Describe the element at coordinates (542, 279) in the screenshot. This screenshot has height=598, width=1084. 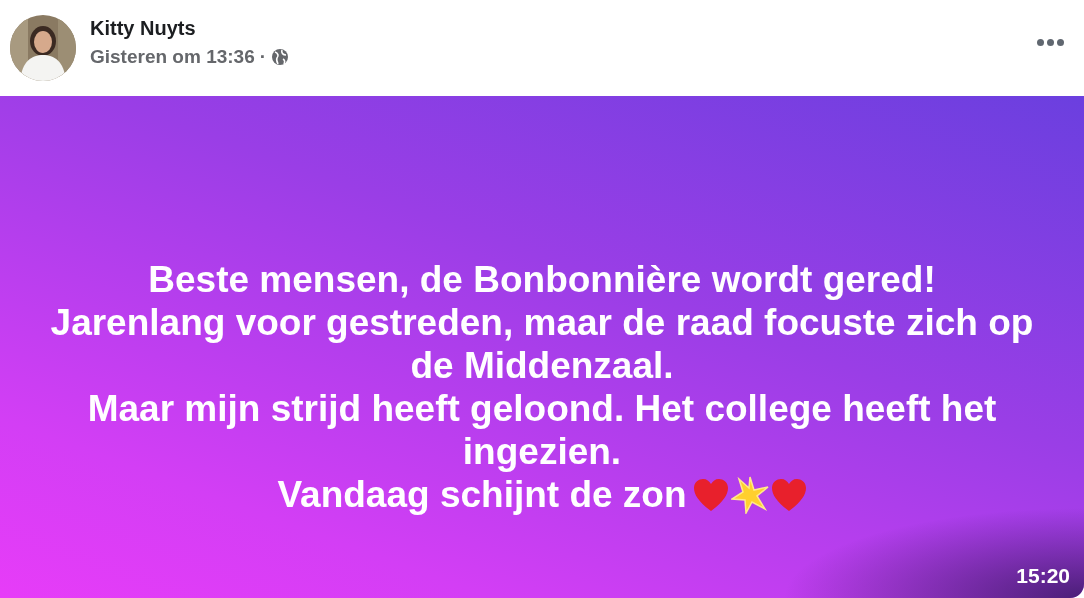
I see `status-text: Beste mensen, de Bonbonnière wordt gered!` at that location.